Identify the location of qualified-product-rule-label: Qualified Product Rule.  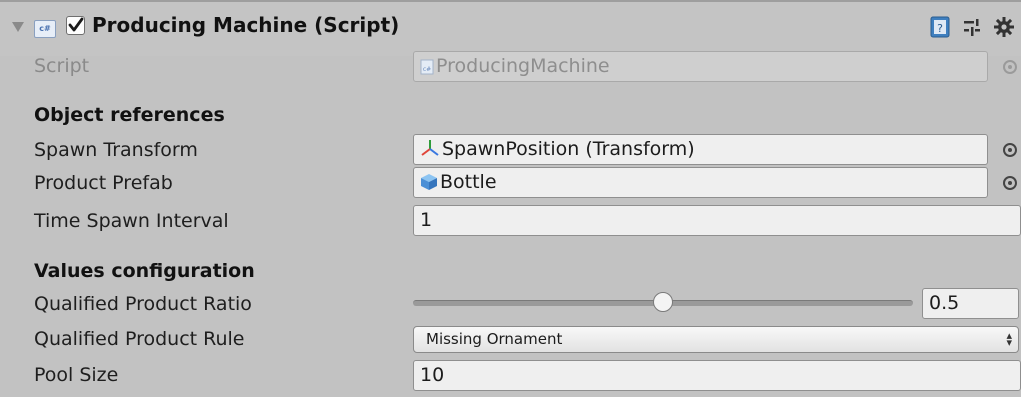
(139, 339).